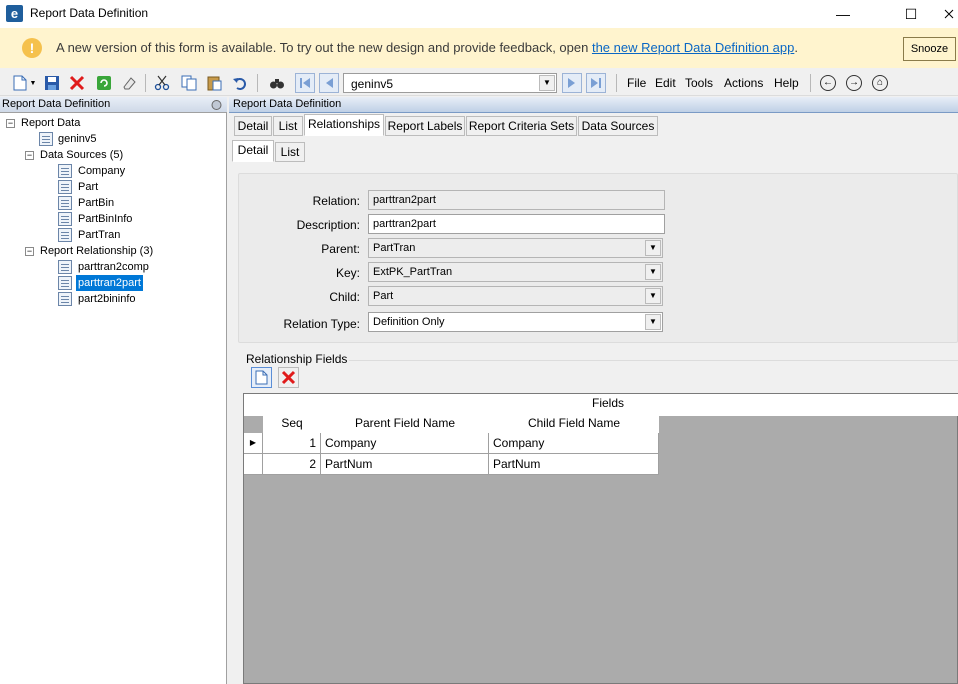 Image resolution: width=958 pixels, height=684 pixels. What do you see at coordinates (340, 249) in the screenshot?
I see `parent-label: Parent:` at bounding box center [340, 249].